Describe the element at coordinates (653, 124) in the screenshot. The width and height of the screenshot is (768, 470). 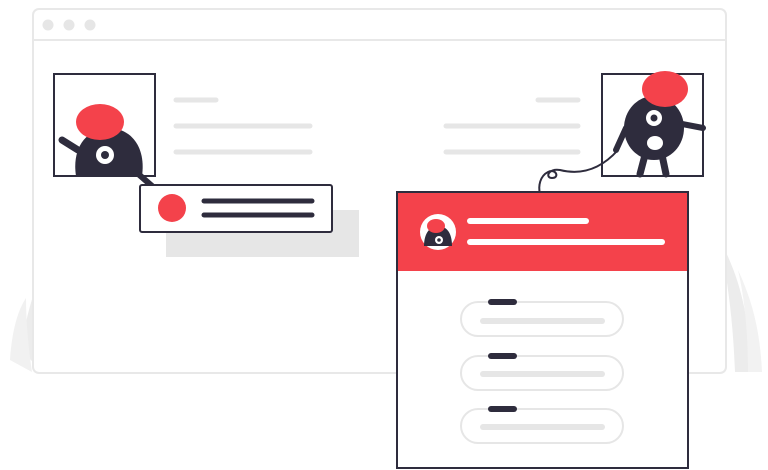
I see `right-avatar-frame` at that location.